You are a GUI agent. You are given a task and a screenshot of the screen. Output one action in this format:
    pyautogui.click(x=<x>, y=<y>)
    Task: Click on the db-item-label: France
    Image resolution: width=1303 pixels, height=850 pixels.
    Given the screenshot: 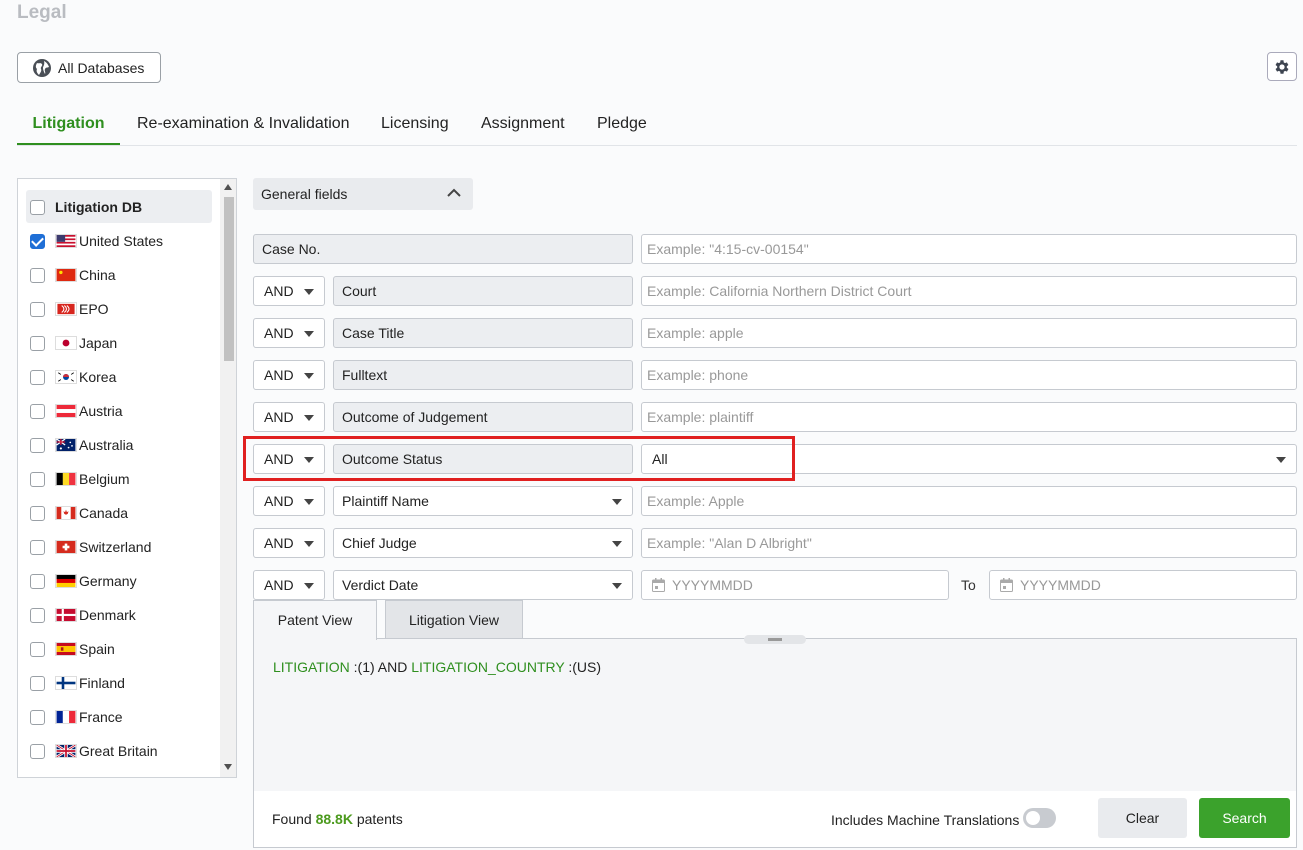 What is the action you would take?
    pyautogui.click(x=101, y=717)
    